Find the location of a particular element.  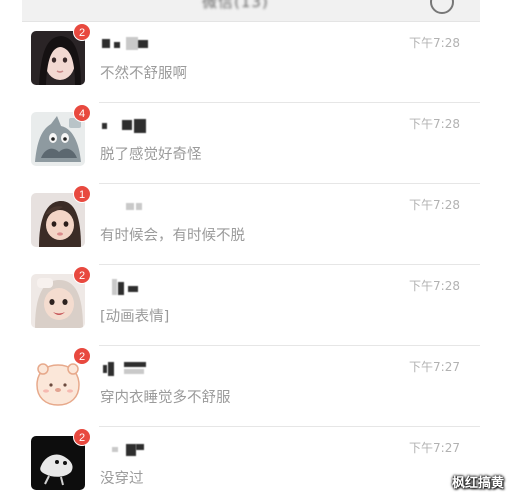

message-preview: 没穿过 is located at coordinates (122, 479).